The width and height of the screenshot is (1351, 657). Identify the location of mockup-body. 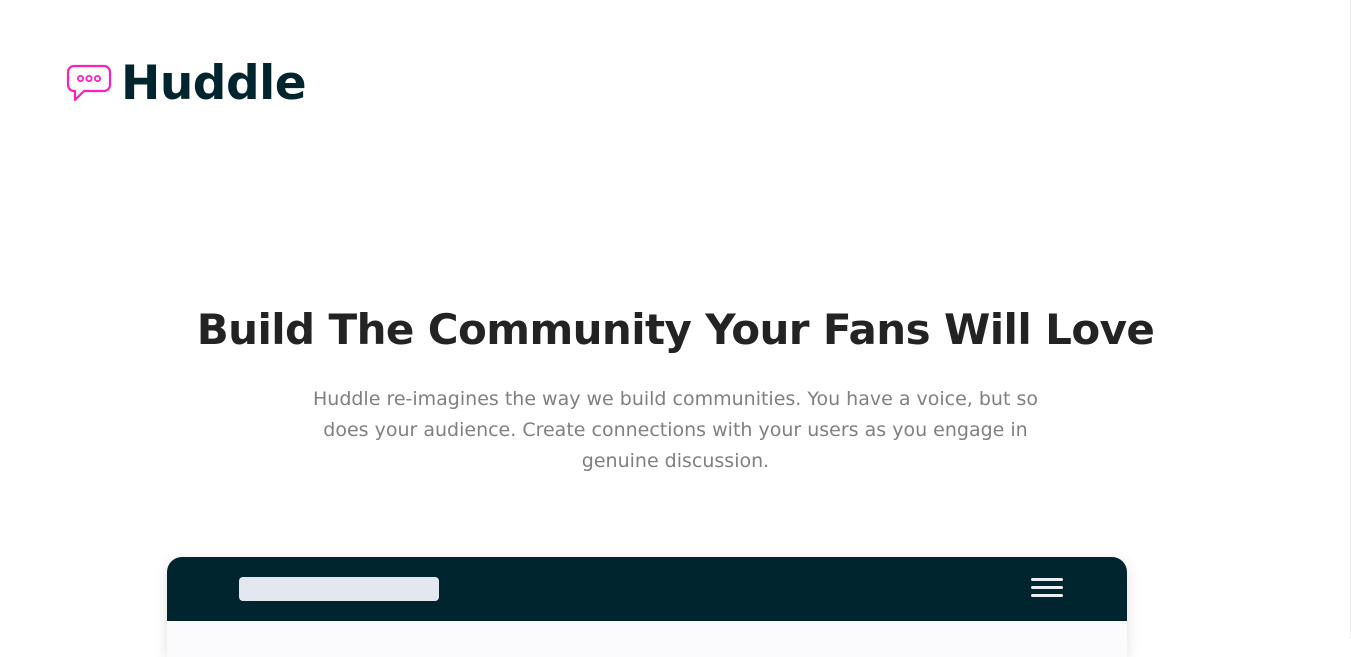
(647, 639).